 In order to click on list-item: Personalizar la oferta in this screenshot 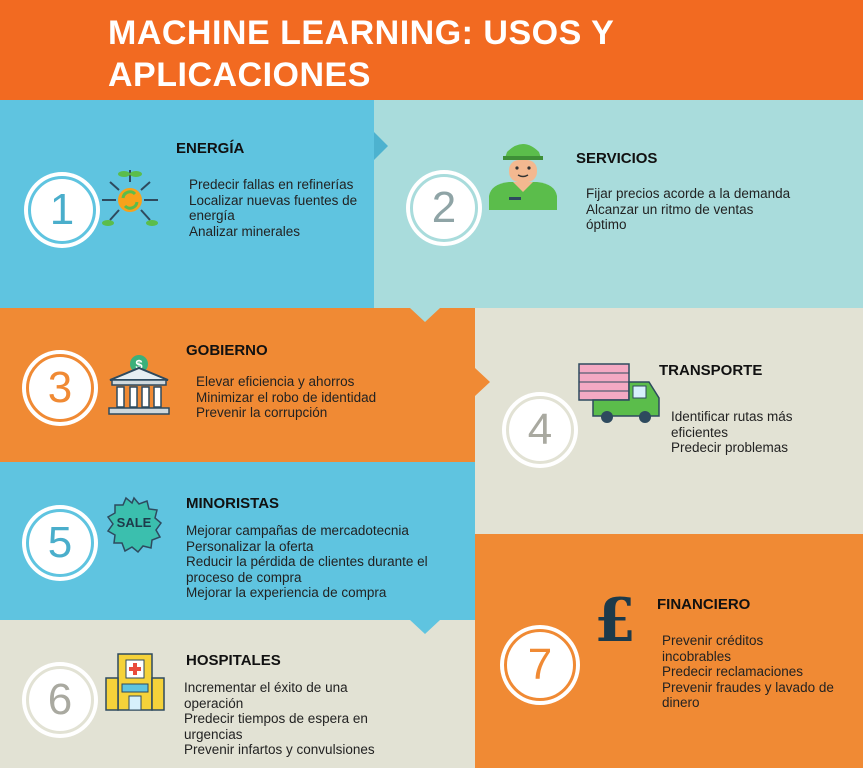, I will do `click(250, 546)`.